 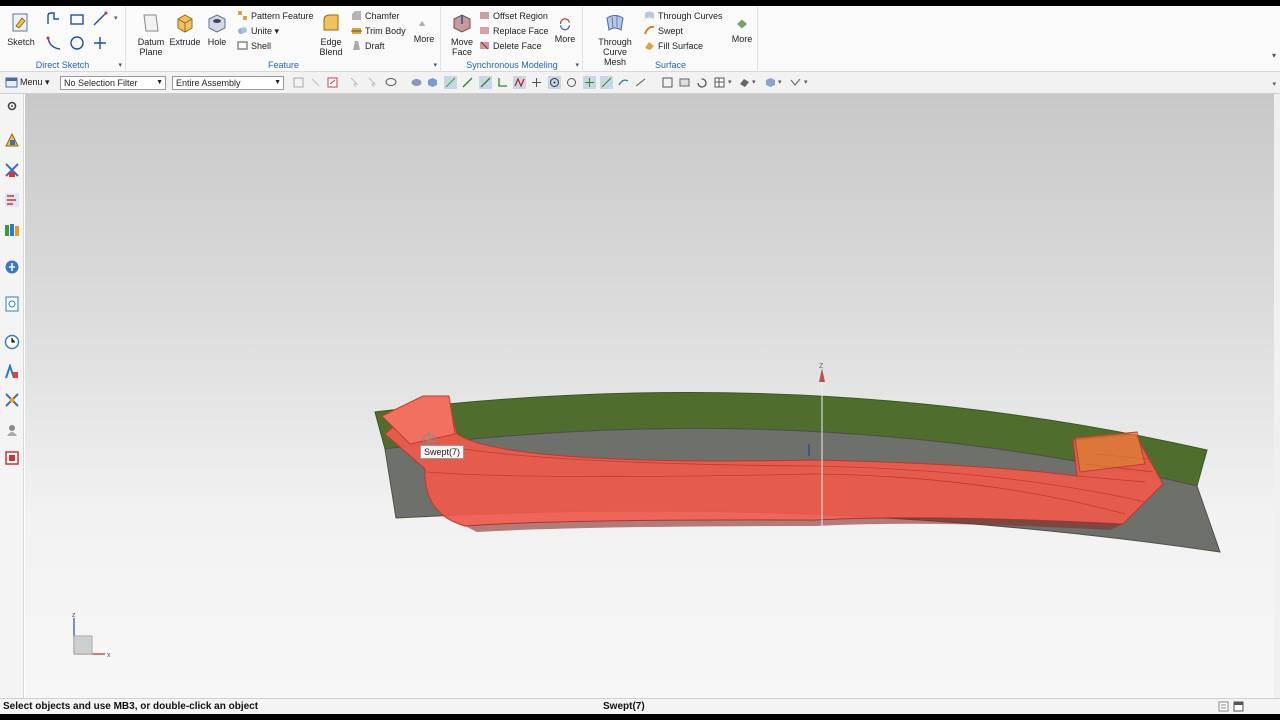 What do you see at coordinates (484, 45) in the screenshot?
I see `delete-face-icon` at bounding box center [484, 45].